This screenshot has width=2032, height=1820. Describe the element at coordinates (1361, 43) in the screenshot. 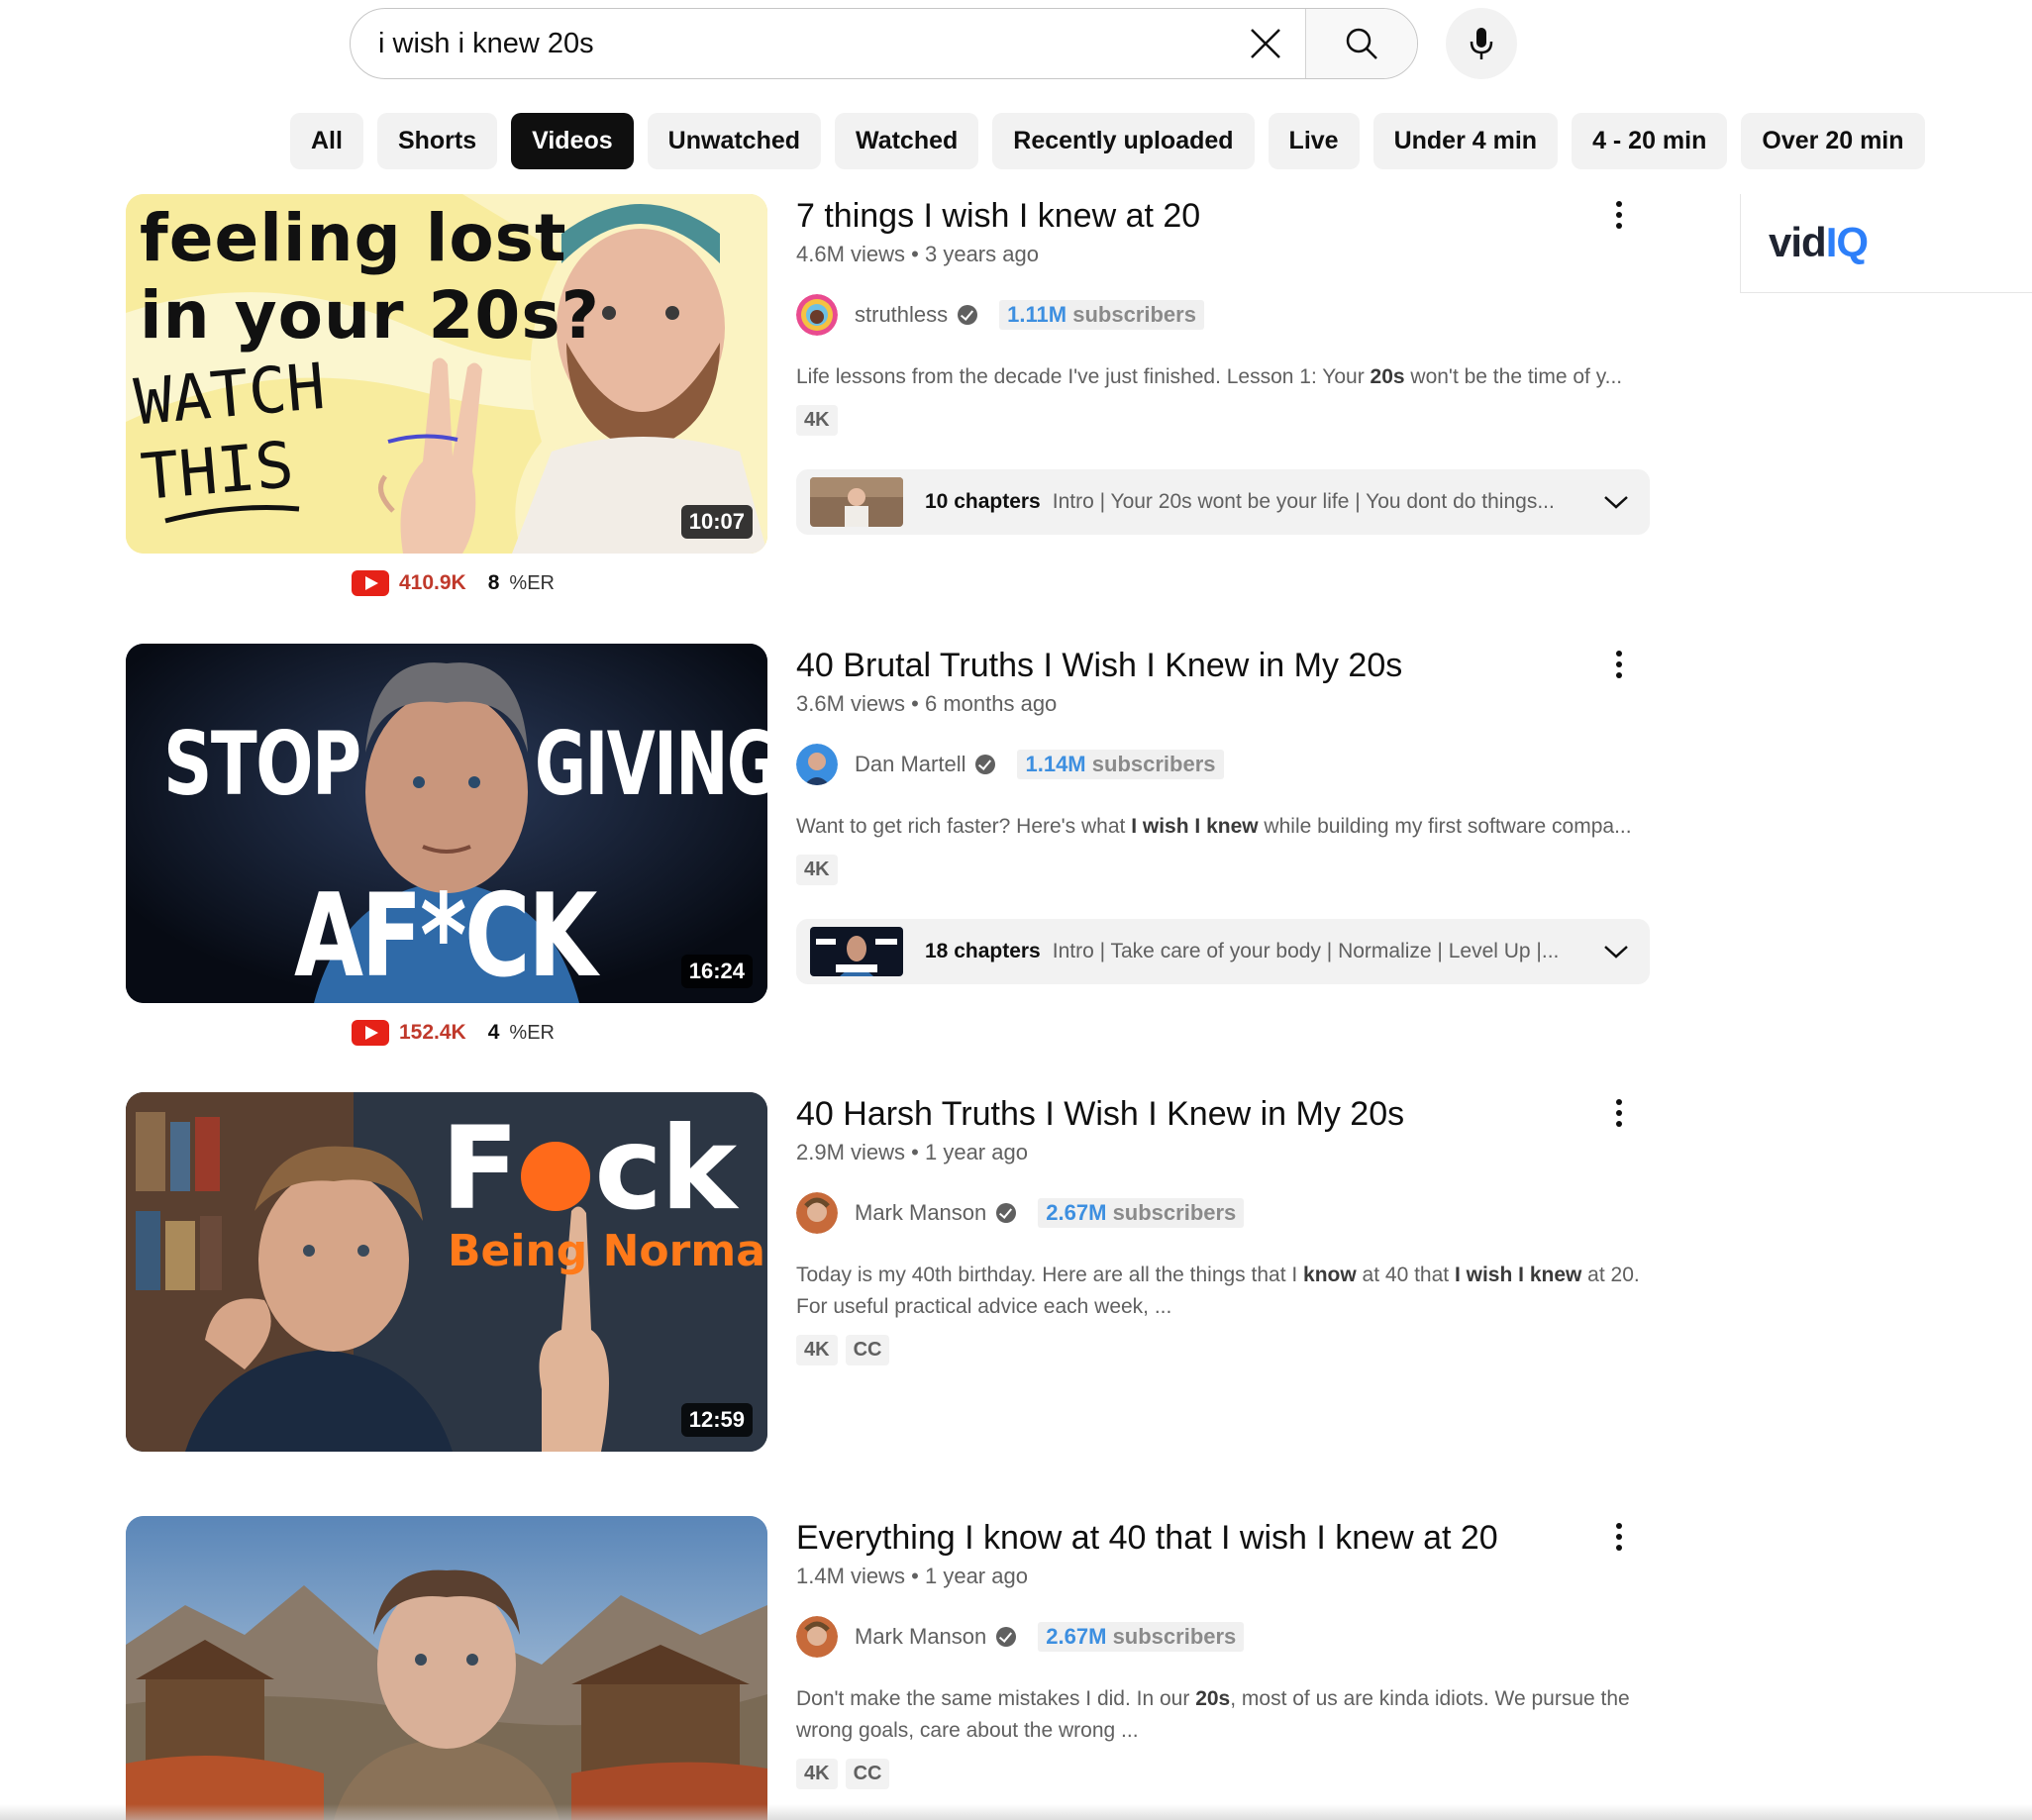

I see `search-button` at that location.